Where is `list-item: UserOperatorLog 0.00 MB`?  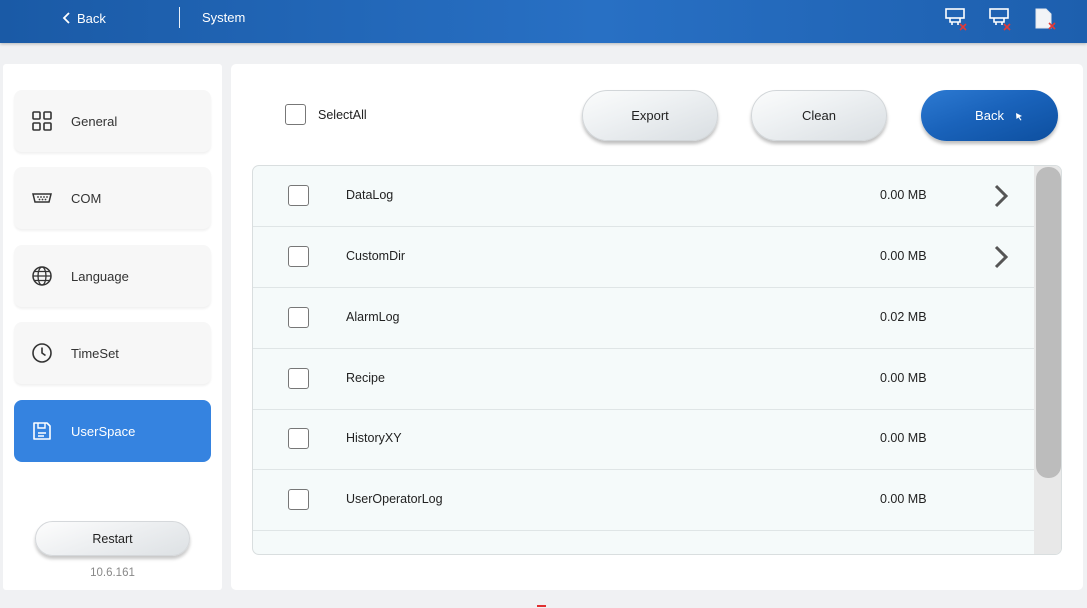 list-item: UserOperatorLog 0.00 MB is located at coordinates (643, 500).